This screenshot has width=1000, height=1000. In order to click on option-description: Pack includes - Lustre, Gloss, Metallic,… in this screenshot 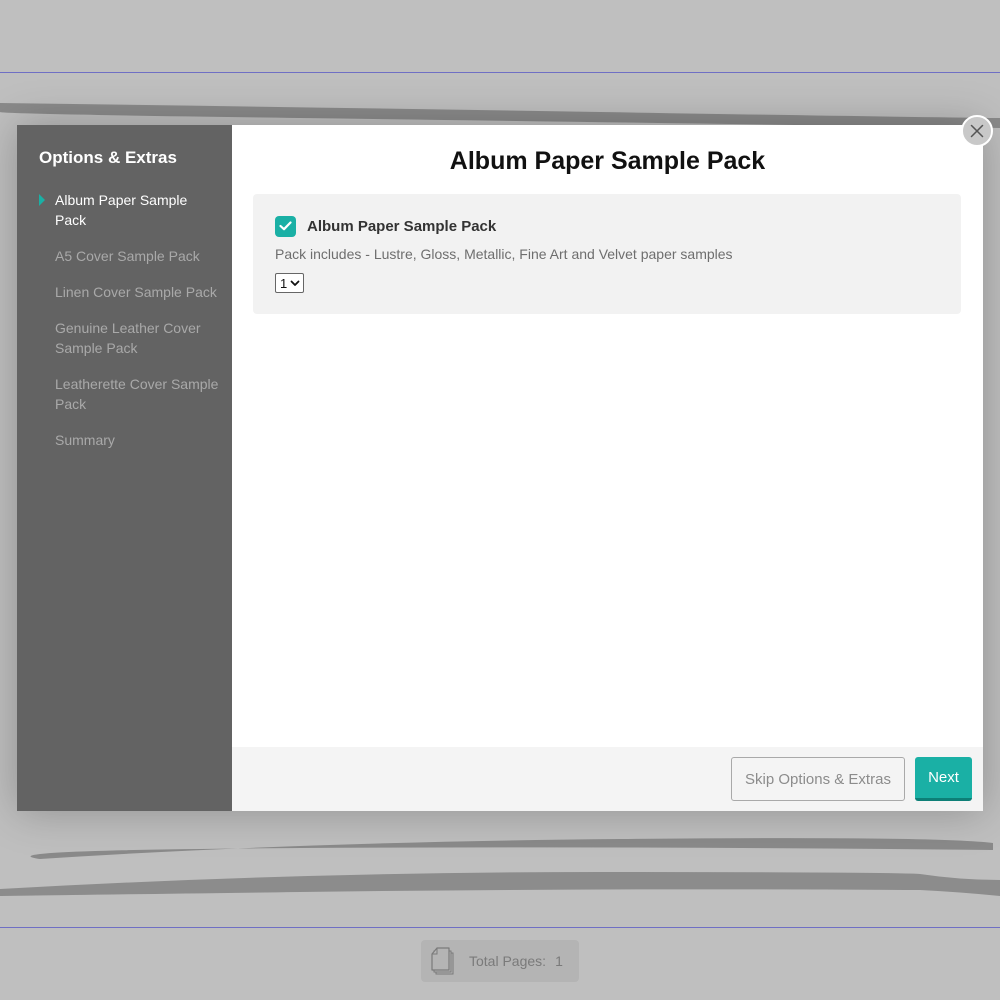, I will do `click(504, 254)`.